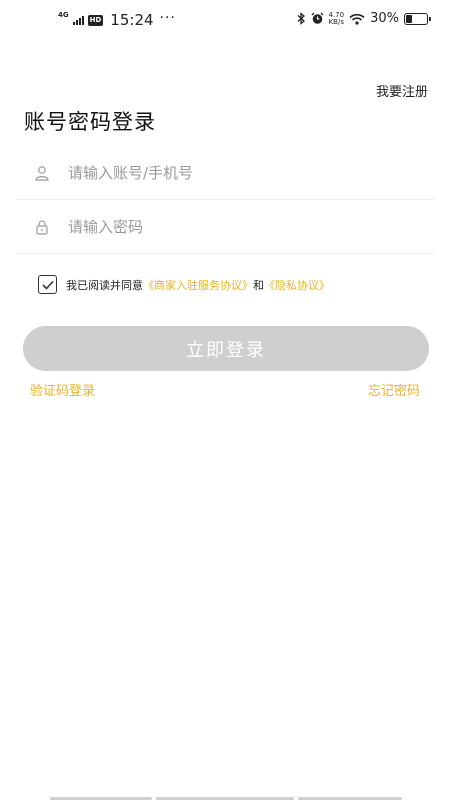  Describe the element at coordinates (42, 173) in the screenshot. I see `user-icon` at that location.